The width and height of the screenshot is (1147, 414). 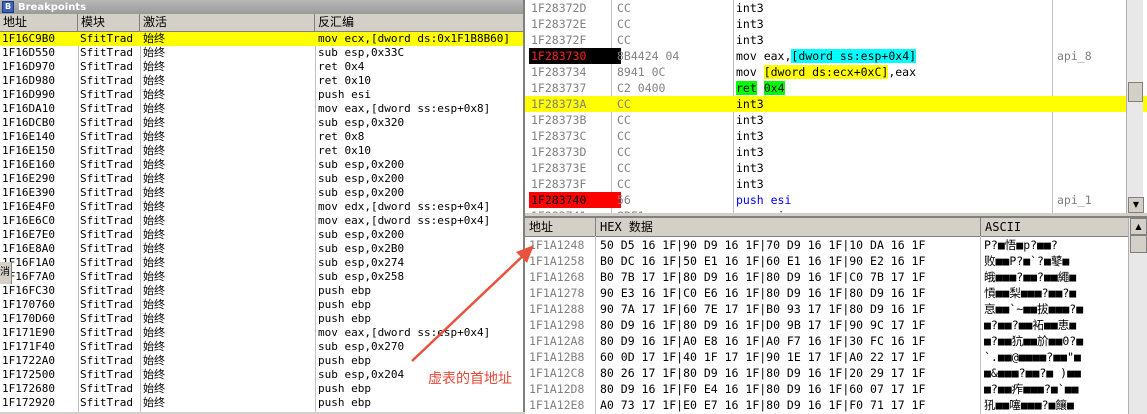 What do you see at coordinates (39, 22) in the screenshot?
I see `col-header-address: 地址` at bounding box center [39, 22].